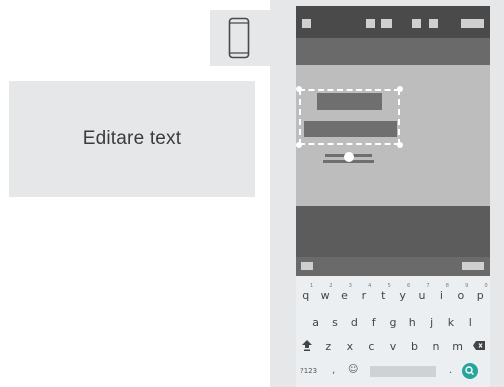 The image size is (504, 387). I want to click on key-x: x, so click(349, 347).